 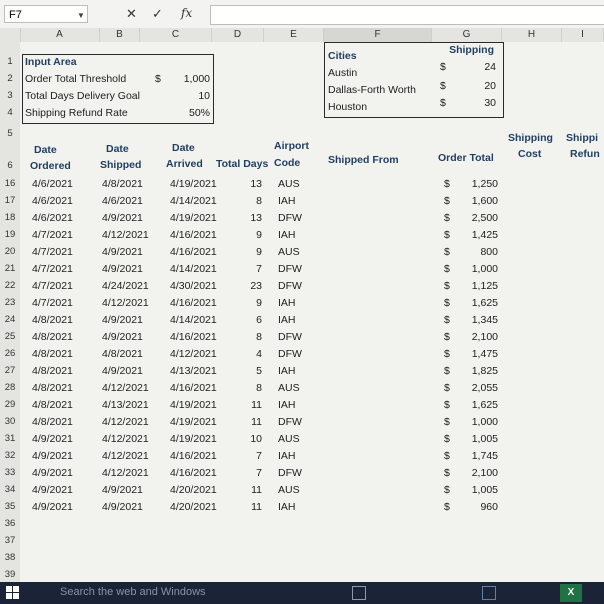 What do you see at coordinates (10, 217) in the screenshot?
I see `row-header: 18` at bounding box center [10, 217].